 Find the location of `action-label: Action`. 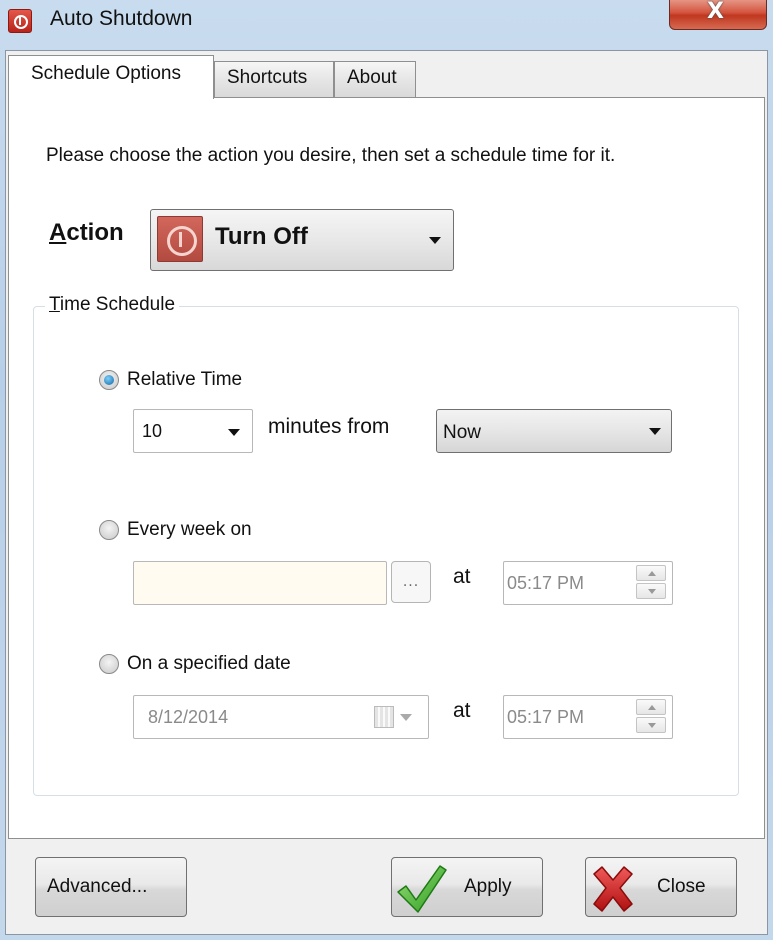

action-label: Action is located at coordinates (86, 233).